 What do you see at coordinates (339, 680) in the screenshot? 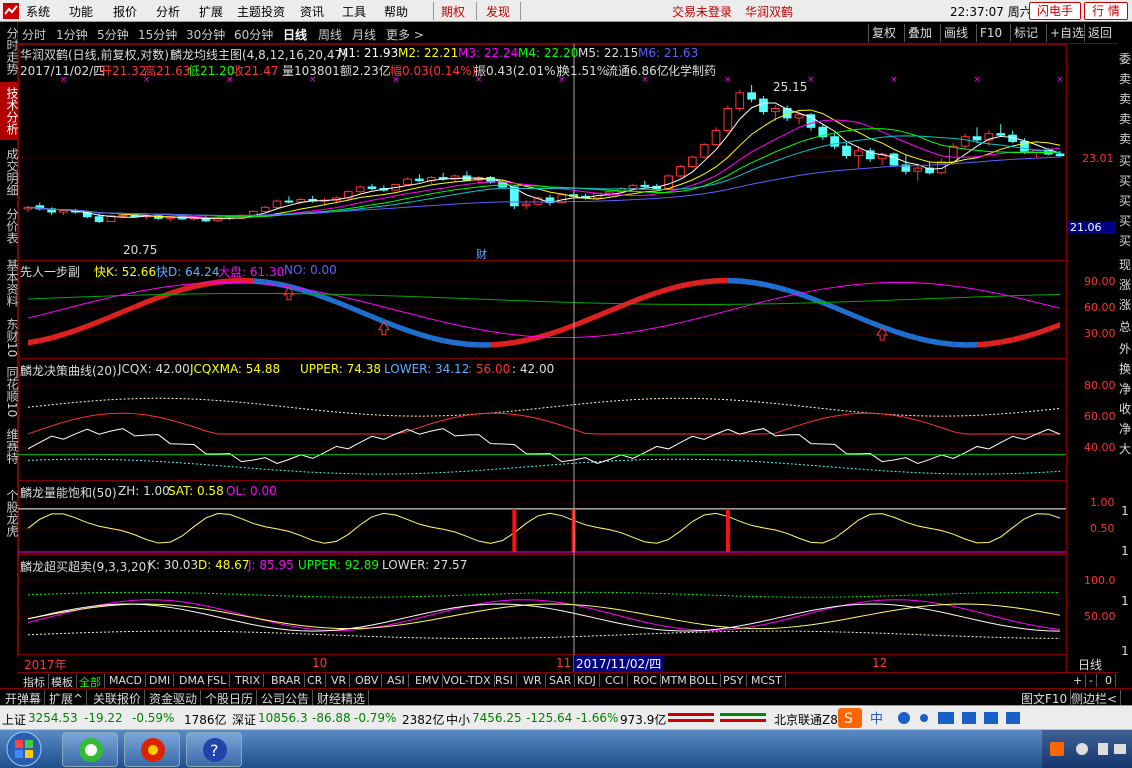
I see `indicator-tab-vr: VR` at bounding box center [339, 680].